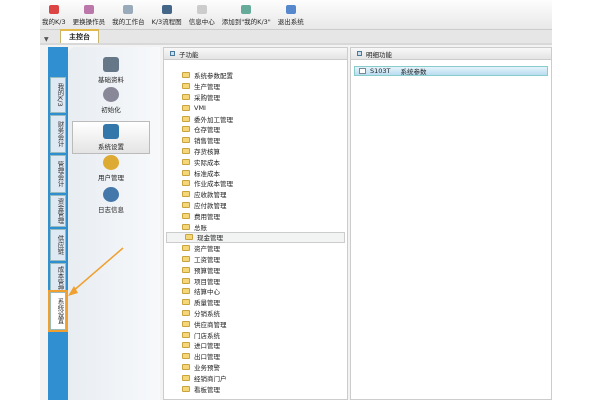 Image resolution: width=600 pixels, height=400 pixels. Describe the element at coordinates (255, 269) in the screenshot. I see `sub-function-item: 预算管理` at that location.